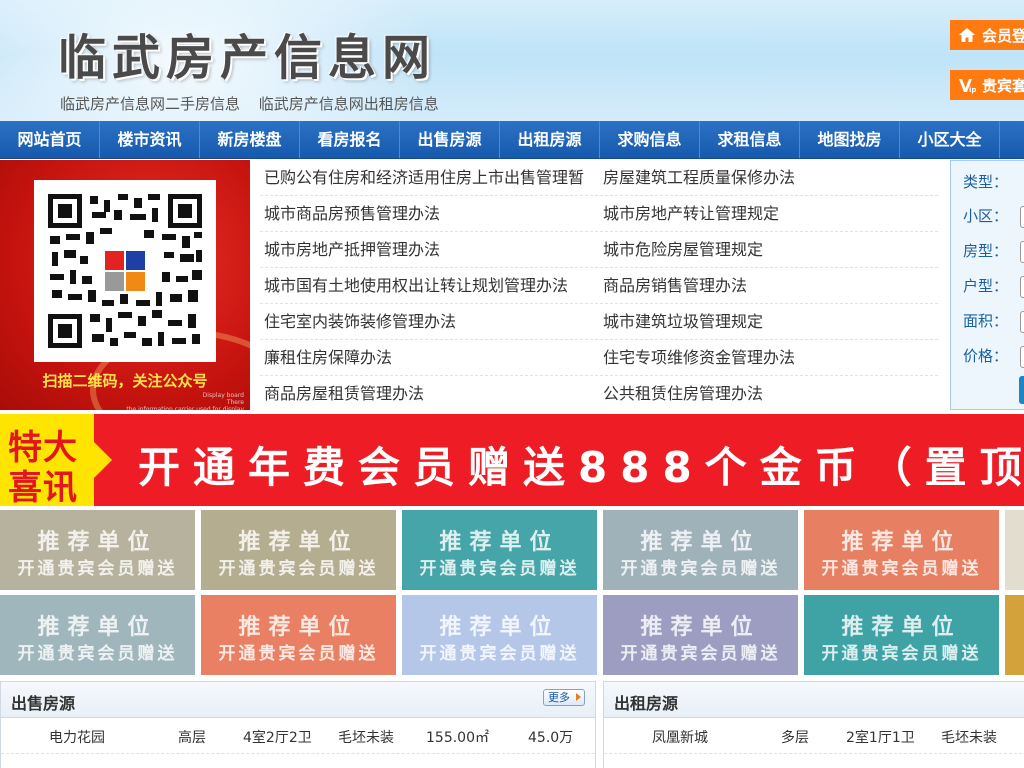 The height and width of the screenshot is (768, 1024). I want to click on listing-price: 45.0万, so click(551, 738).